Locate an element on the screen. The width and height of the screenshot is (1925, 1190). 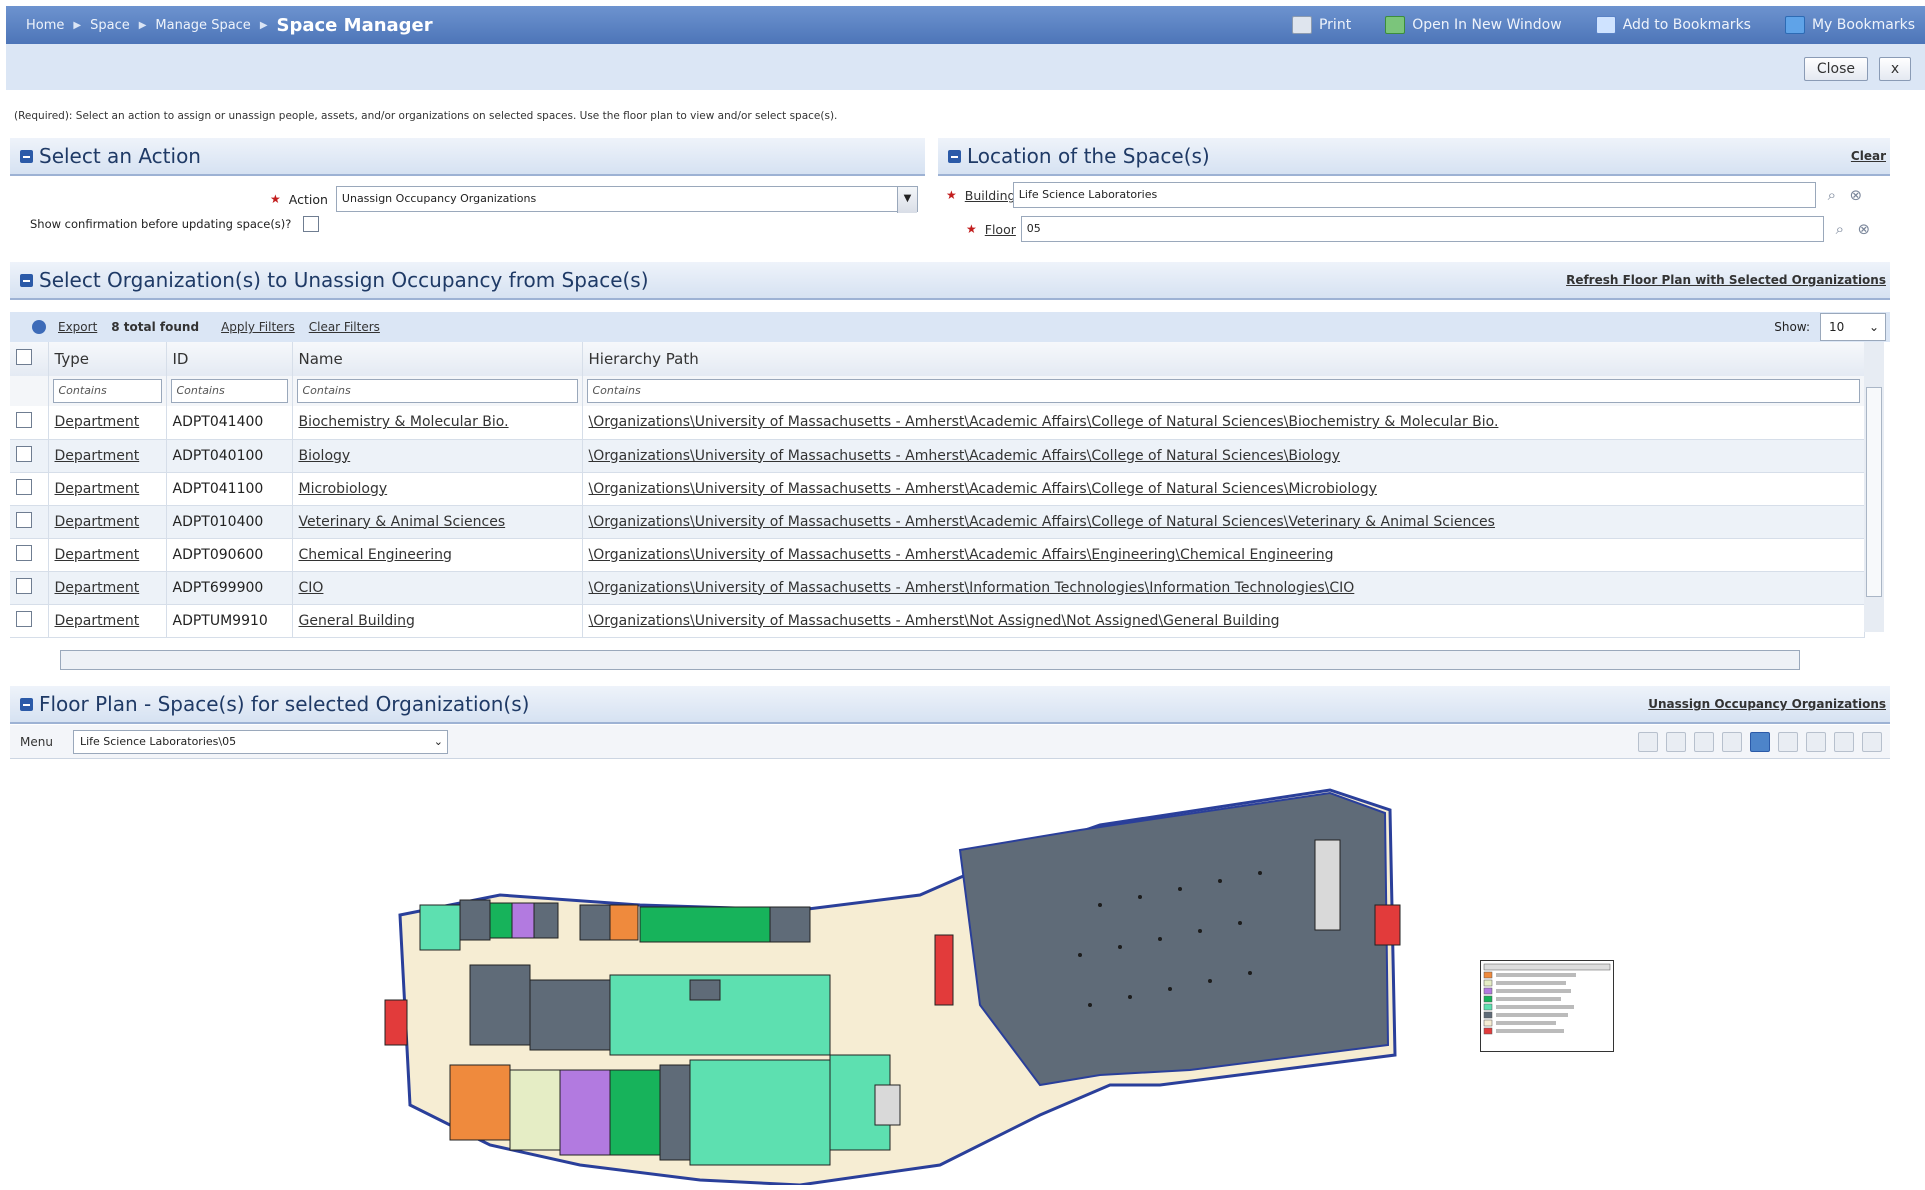
room-green-b is located at coordinates (501, 920).